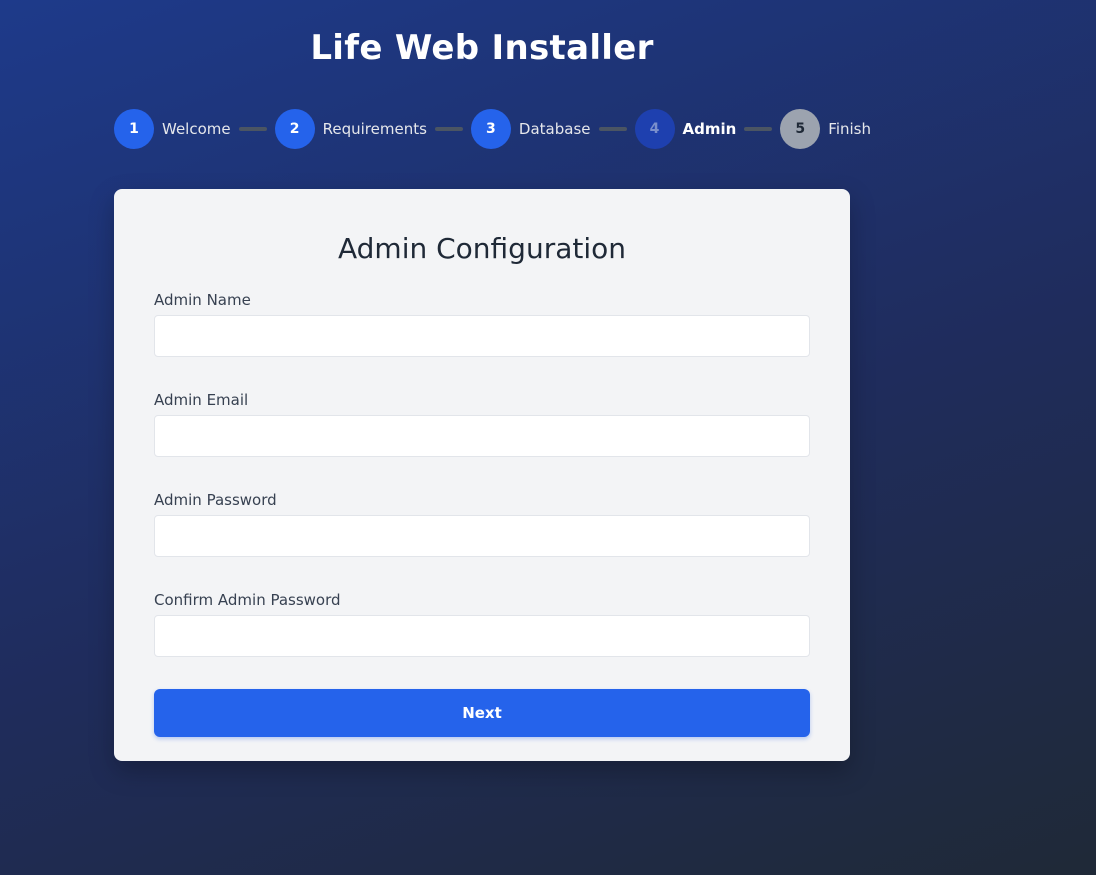  Describe the element at coordinates (202, 300) in the screenshot. I see `admin-name-label: Admin Name` at that location.